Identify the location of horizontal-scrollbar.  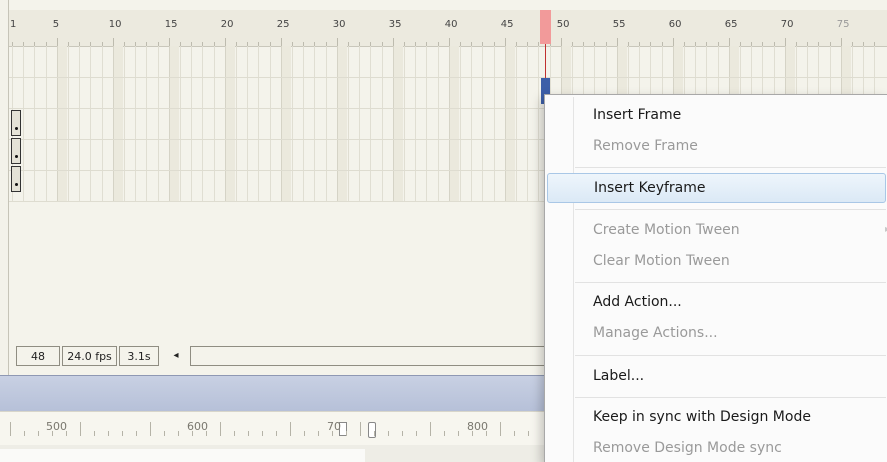
(370, 356).